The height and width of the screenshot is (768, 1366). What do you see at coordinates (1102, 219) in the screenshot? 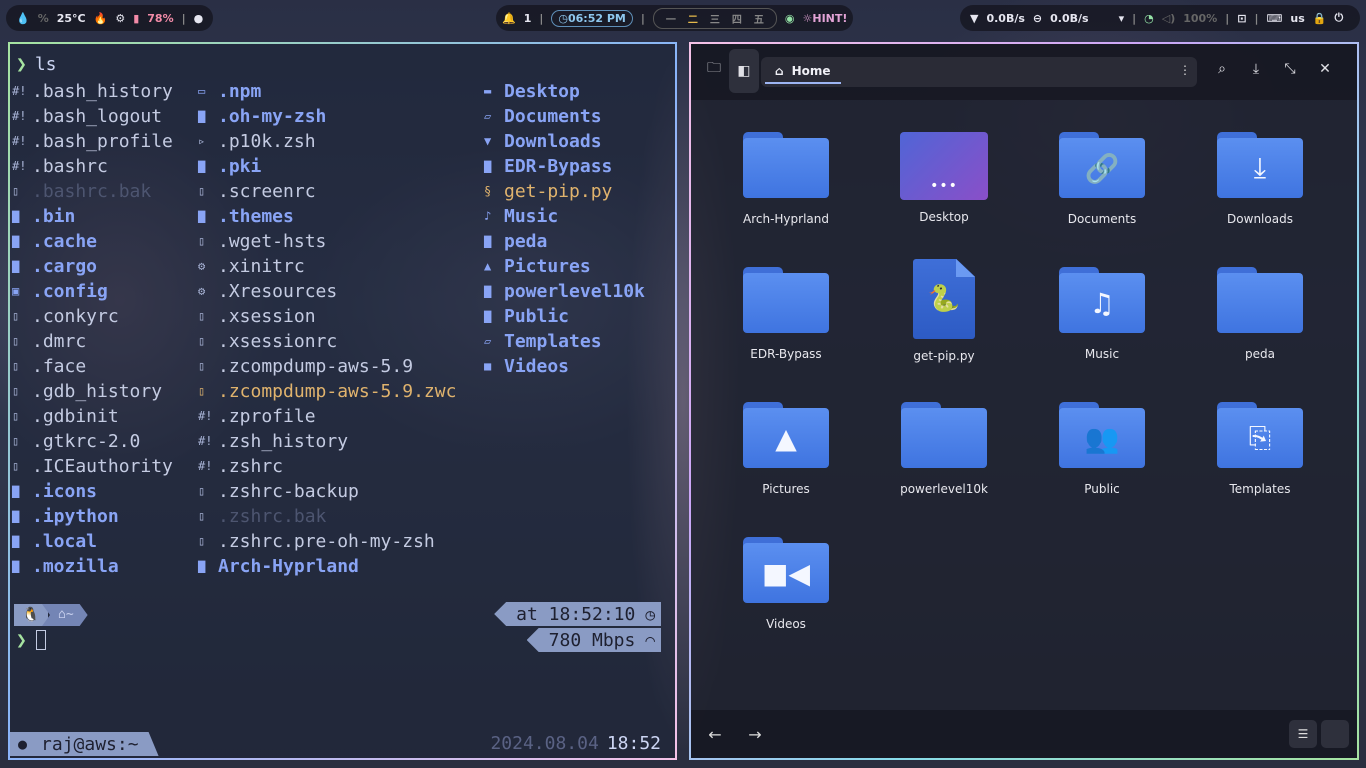
I see `file-item-label: Documents` at bounding box center [1102, 219].